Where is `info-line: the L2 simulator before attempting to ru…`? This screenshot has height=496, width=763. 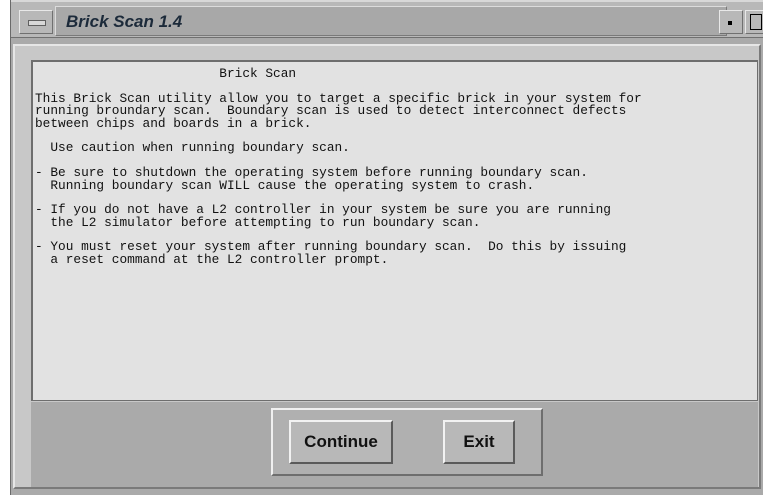 info-line: the L2 simulator before attempting to ru… is located at coordinates (258, 222).